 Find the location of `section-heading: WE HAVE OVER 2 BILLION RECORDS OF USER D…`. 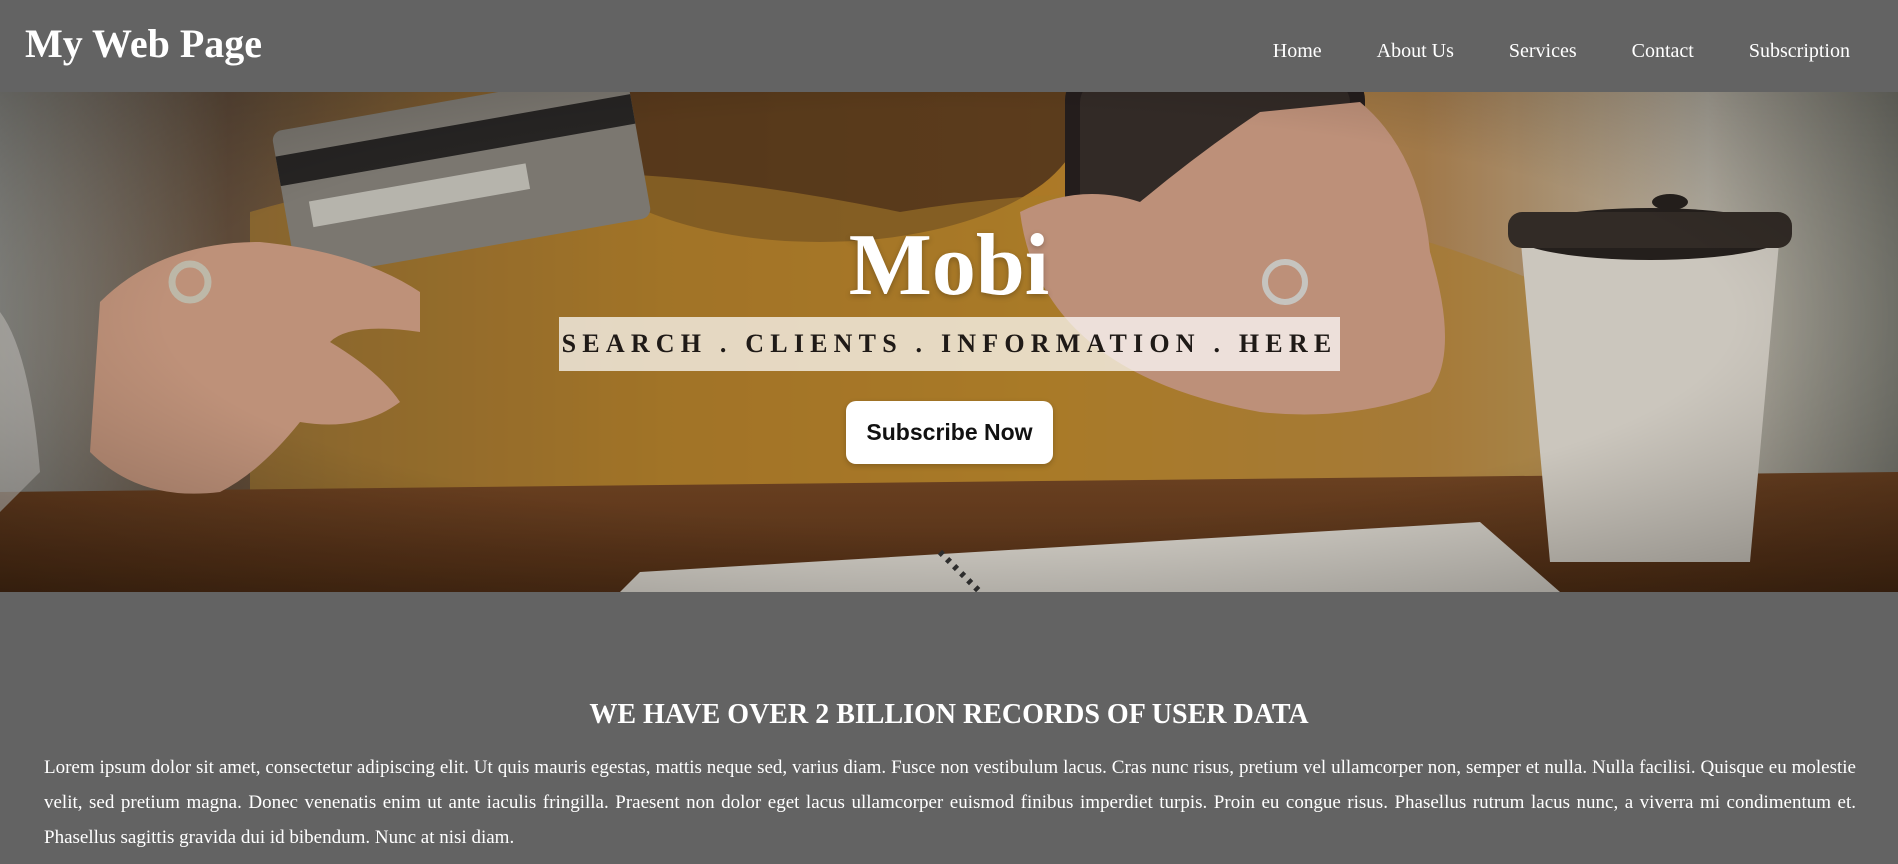

section-heading: WE HAVE OVER 2 BILLION RECORDS OF USER D… is located at coordinates (949, 714).